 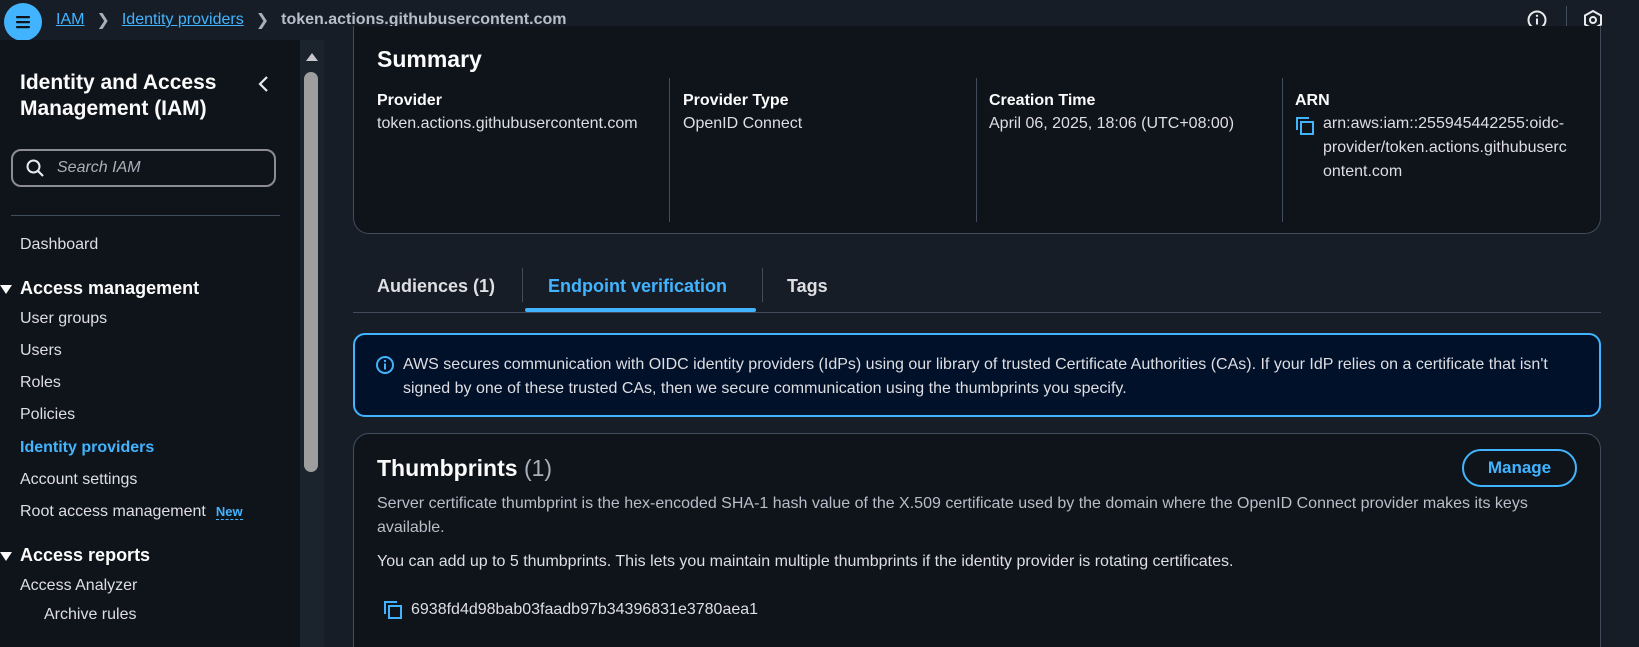 I want to click on tab-bar: Audiences (1) Endpoint verification Tags, so click(x=977, y=288).